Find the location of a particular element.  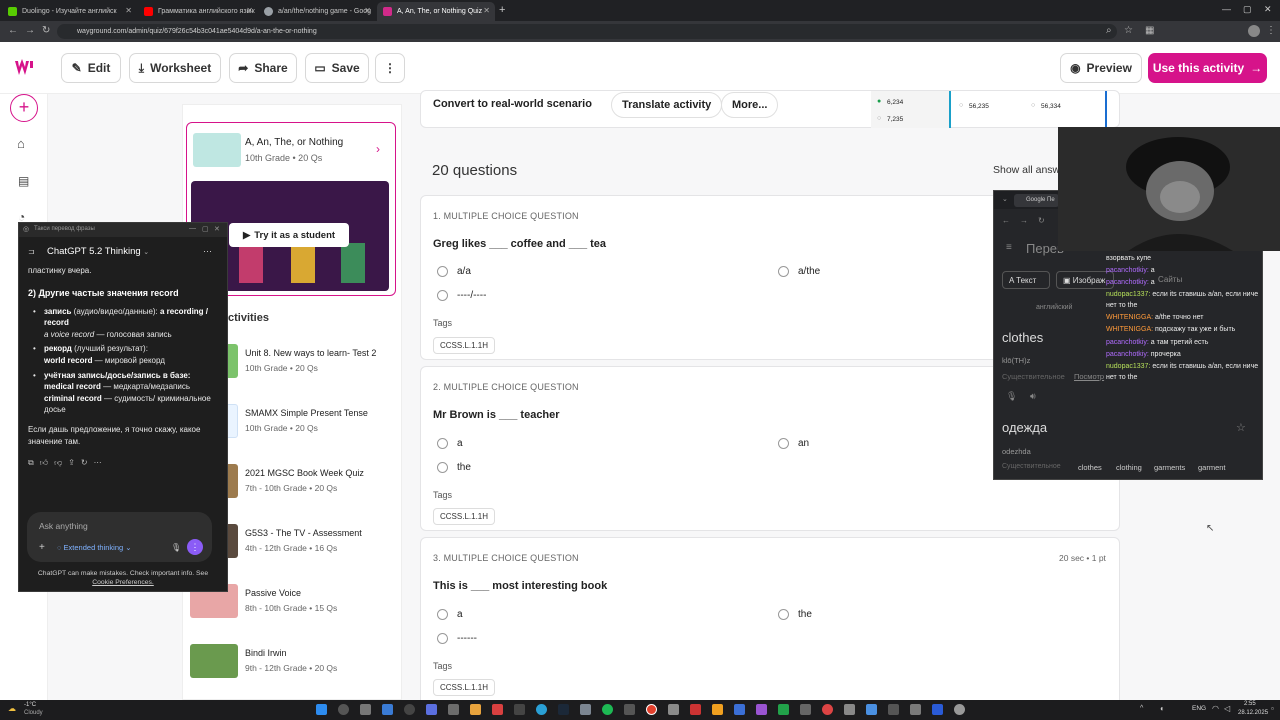

chrome-icon is located at coordinates (651, 709).